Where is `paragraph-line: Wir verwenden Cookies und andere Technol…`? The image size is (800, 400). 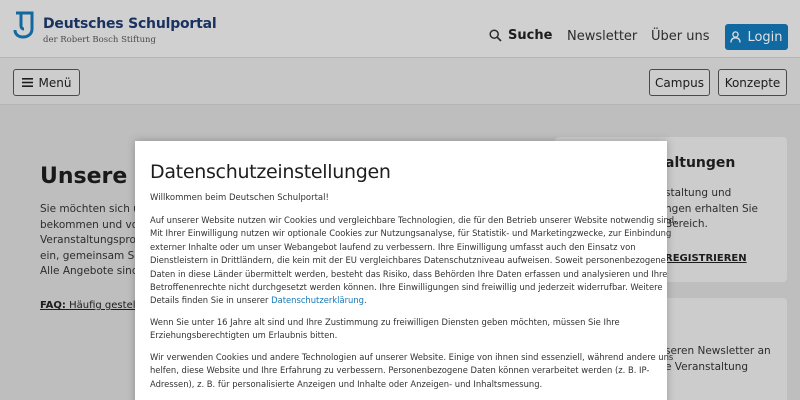 paragraph-line: Wir verwenden Cookies und andere Technol… is located at coordinates (412, 357).